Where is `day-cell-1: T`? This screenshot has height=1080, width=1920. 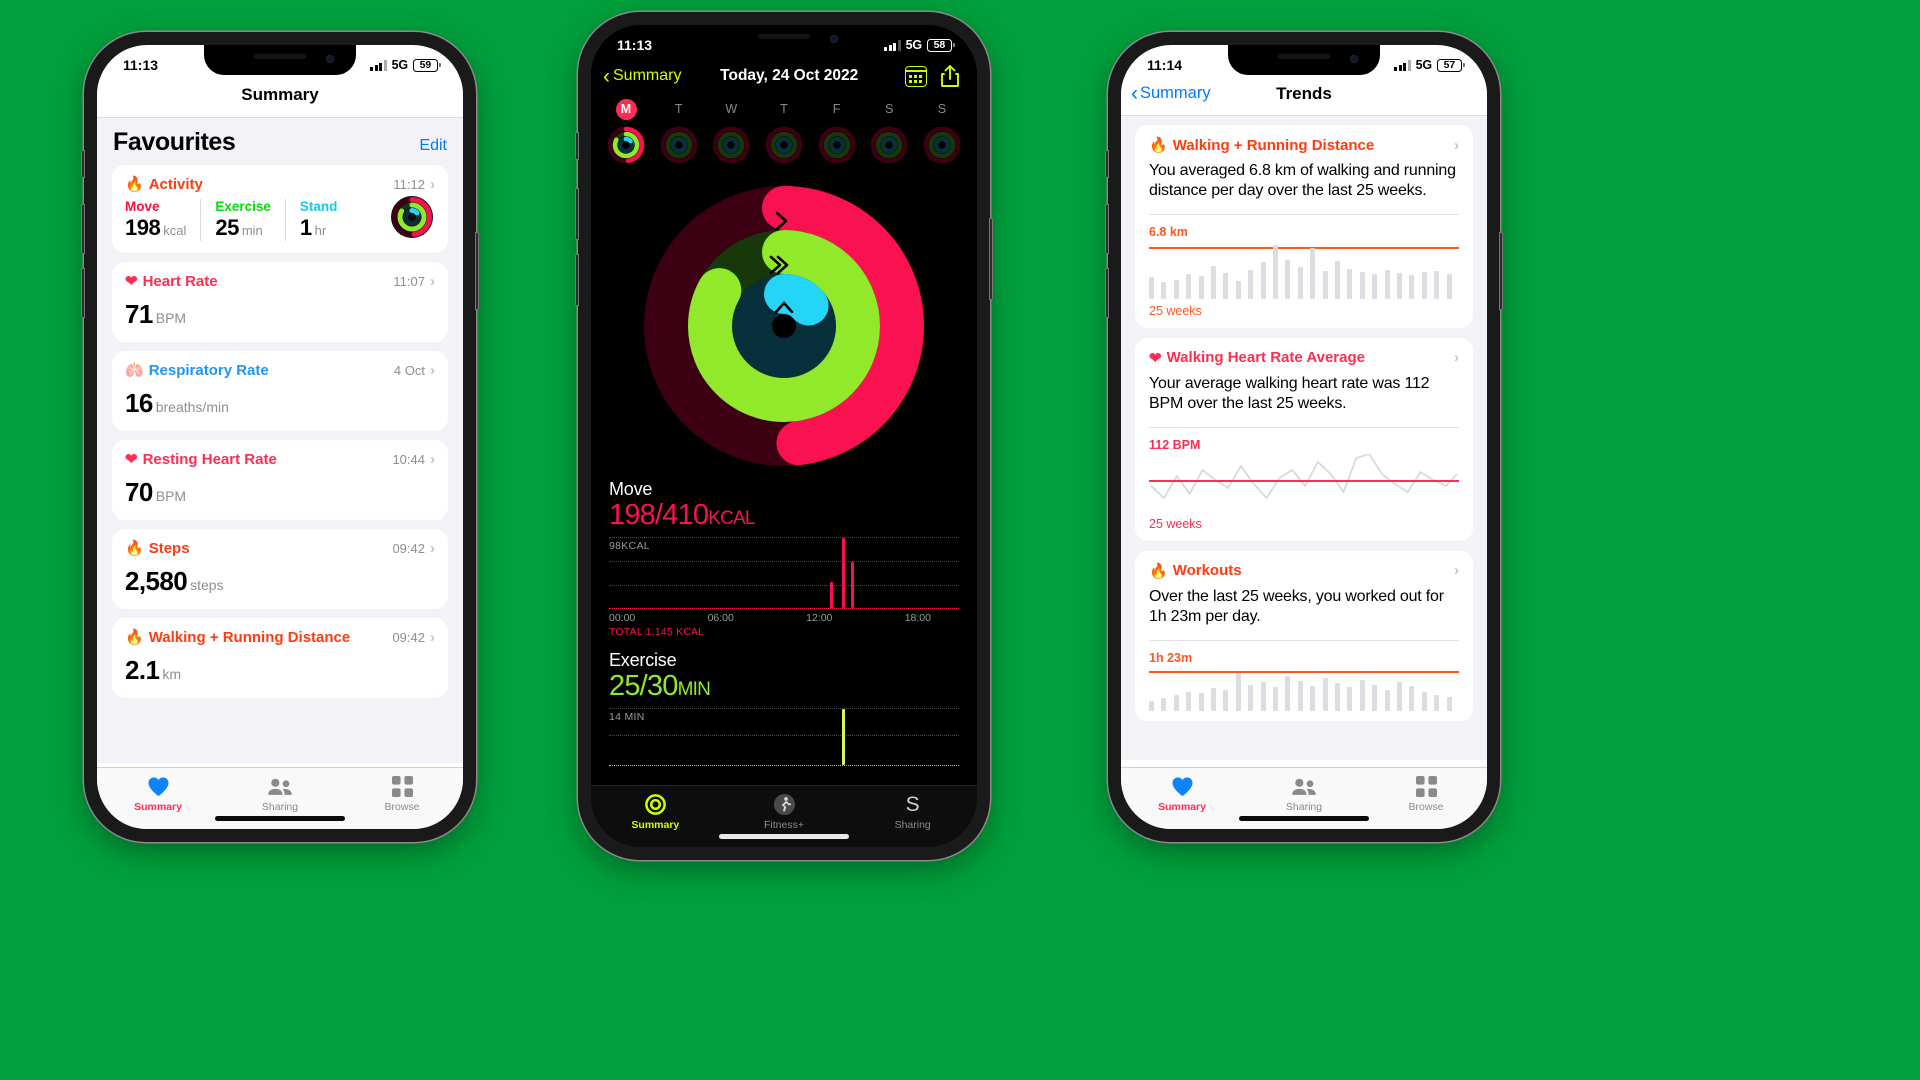
day-cell-1: T is located at coordinates (679, 135).